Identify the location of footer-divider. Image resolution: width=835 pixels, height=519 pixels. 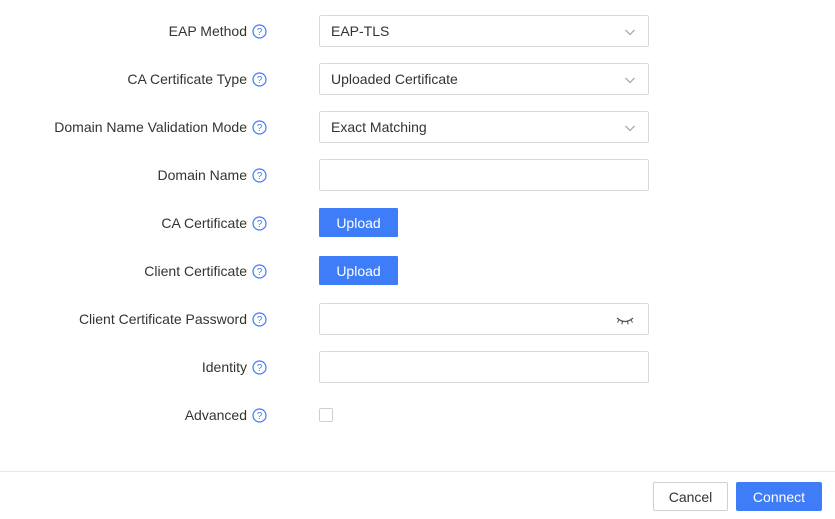
(417, 471).